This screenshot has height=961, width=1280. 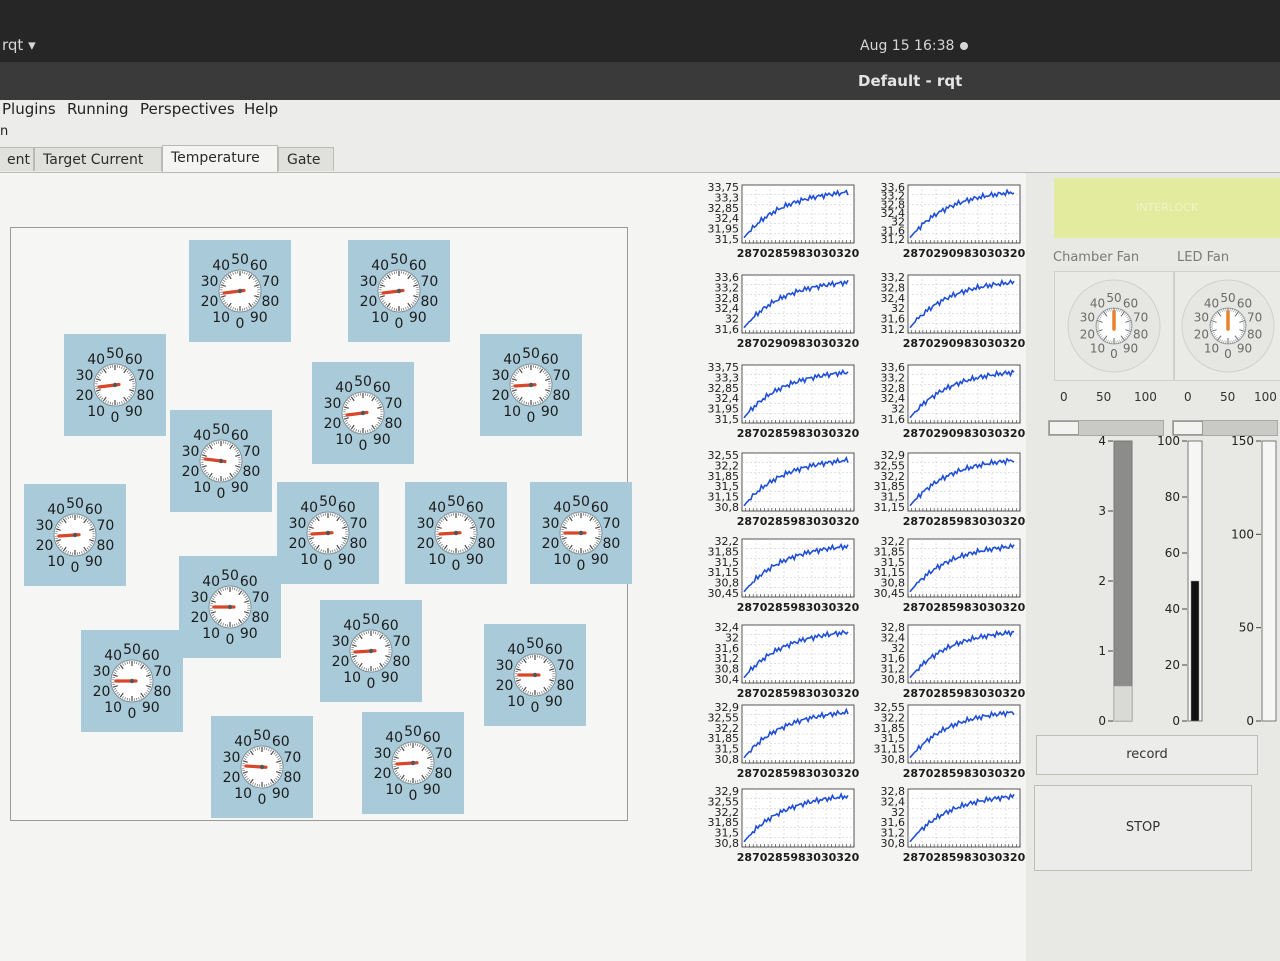 What do you see at coordinates (1143, 828) in the screenshot?
I see `stop-button: STOP` at bounding box center [1143, 828].